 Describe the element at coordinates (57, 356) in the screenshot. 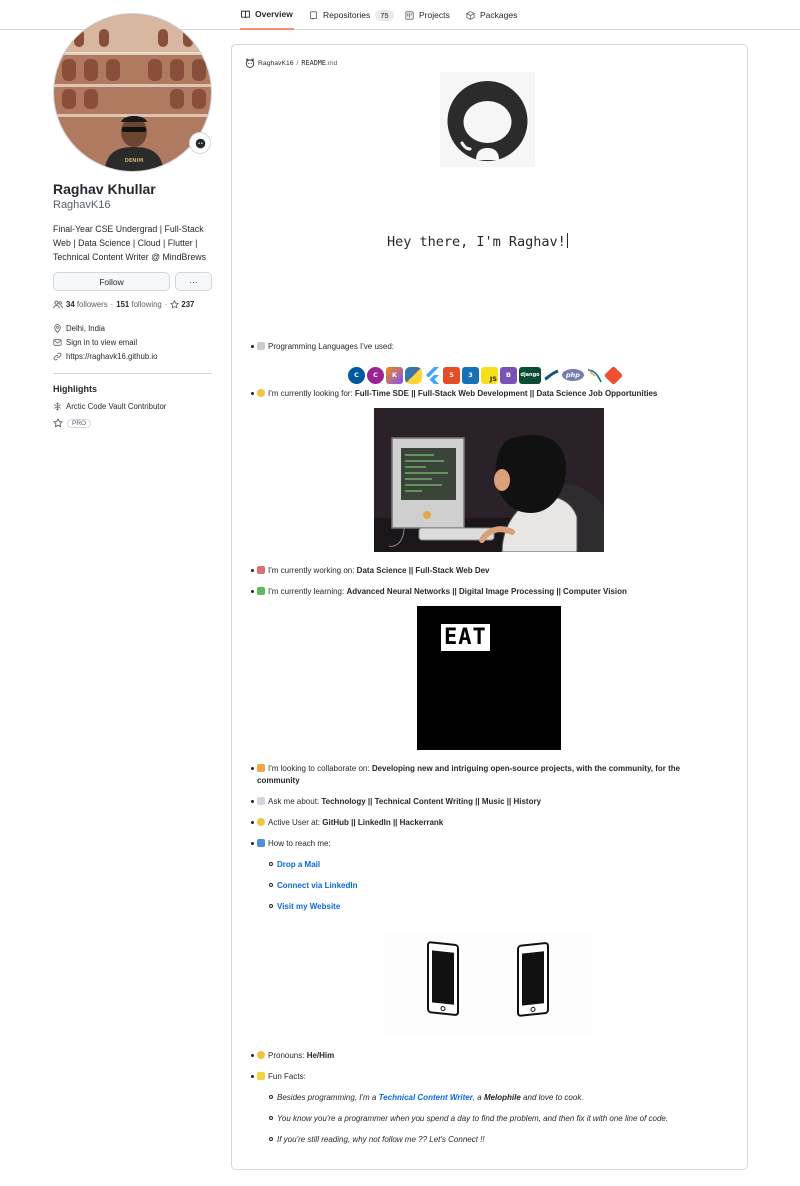

I see `link-icon` at that location.